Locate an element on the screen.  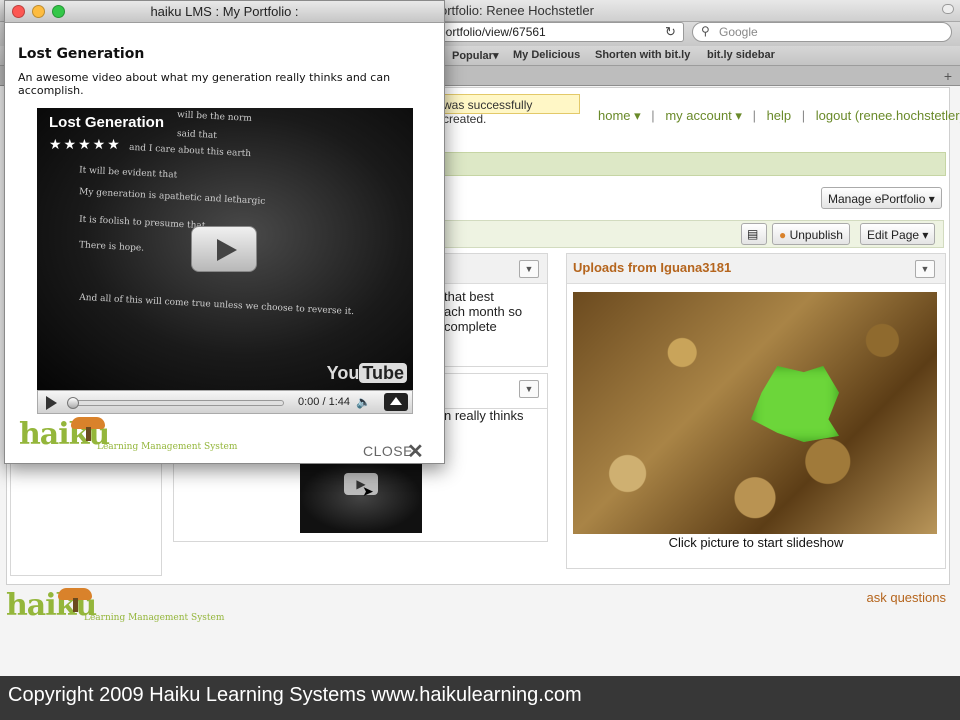
search-input: ⚲ Google is located at coordinates (822, 32).